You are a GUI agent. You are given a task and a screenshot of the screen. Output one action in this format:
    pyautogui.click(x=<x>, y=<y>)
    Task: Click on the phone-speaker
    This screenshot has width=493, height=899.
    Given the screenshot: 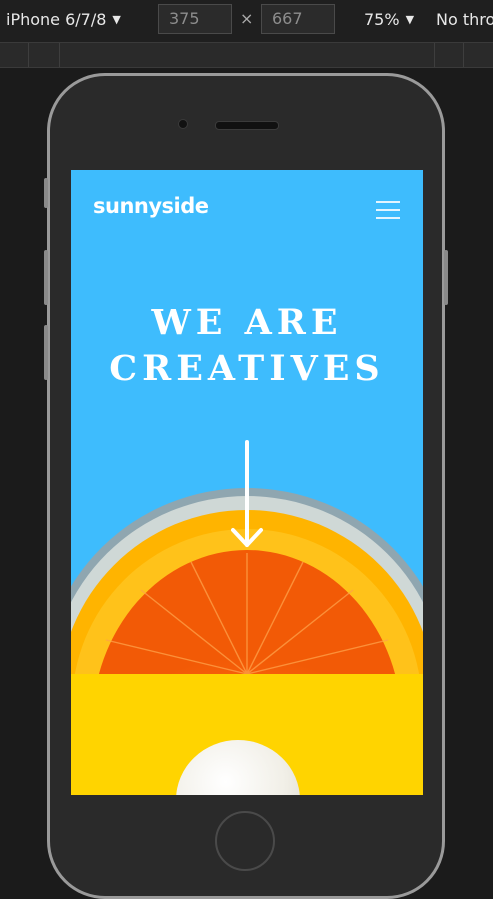 What is the action you would take?
    pyautogui.click(x=247, y=125)
    